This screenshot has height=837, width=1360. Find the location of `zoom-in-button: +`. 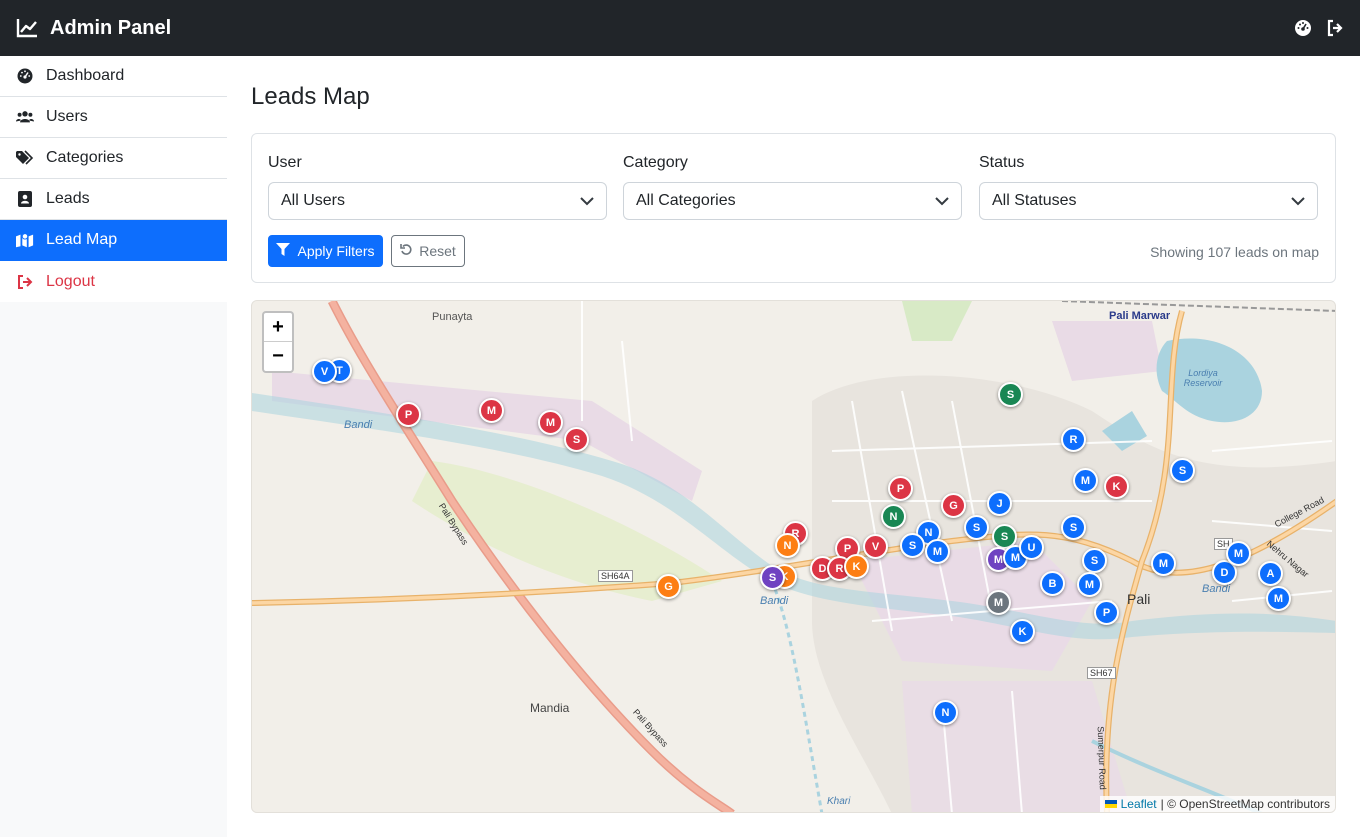

zoom-in-button: + is located at coordinates (278, 327).